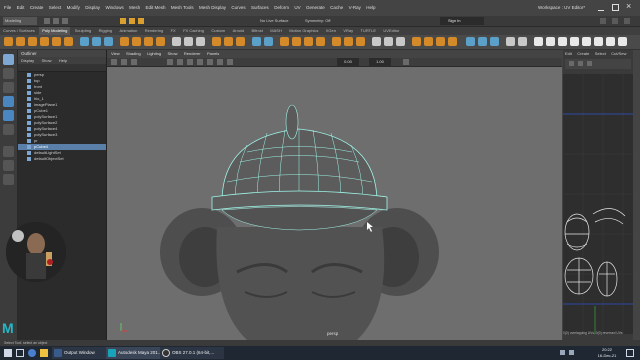 The height and width of the screenshot is (360, 640). What do you see at coordinates (73, 8) in the screenshot?
I see `menu-modify: Modify` at bounding box center [73, 8].